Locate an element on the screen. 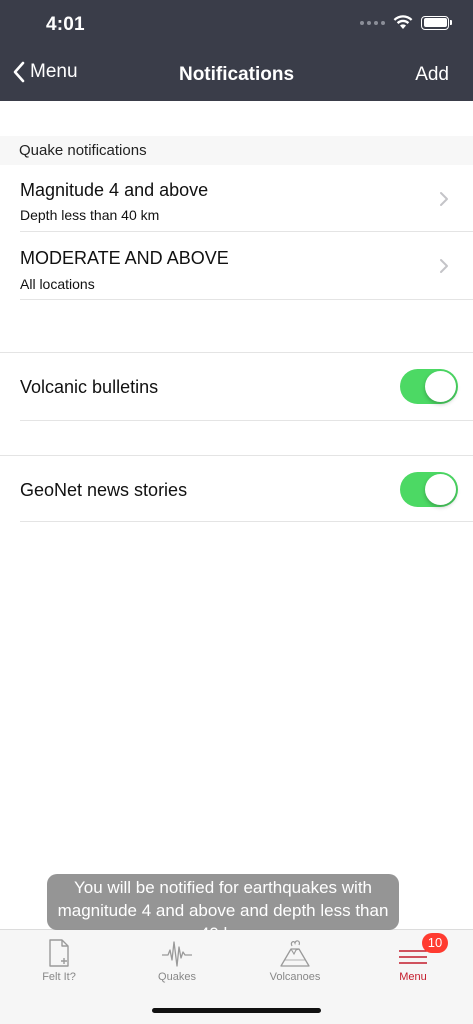 This screenshot has width=473, height=1024. document-icon is located at coordinates (59, 953).